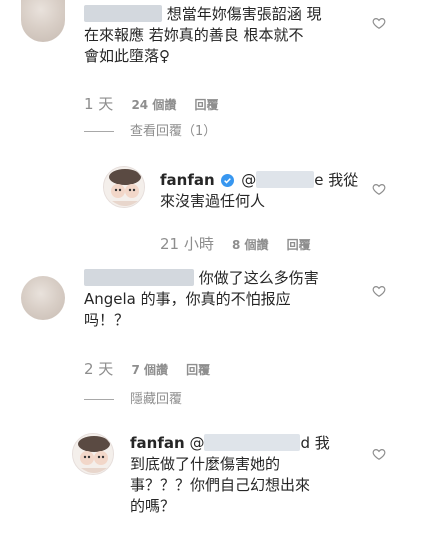 The image size is (421, 543). What do you see at coordinates (213, 201) in the screenshot?
I see `reply-line-2: 來沒害過任何人` at bounding box center [213, 201].